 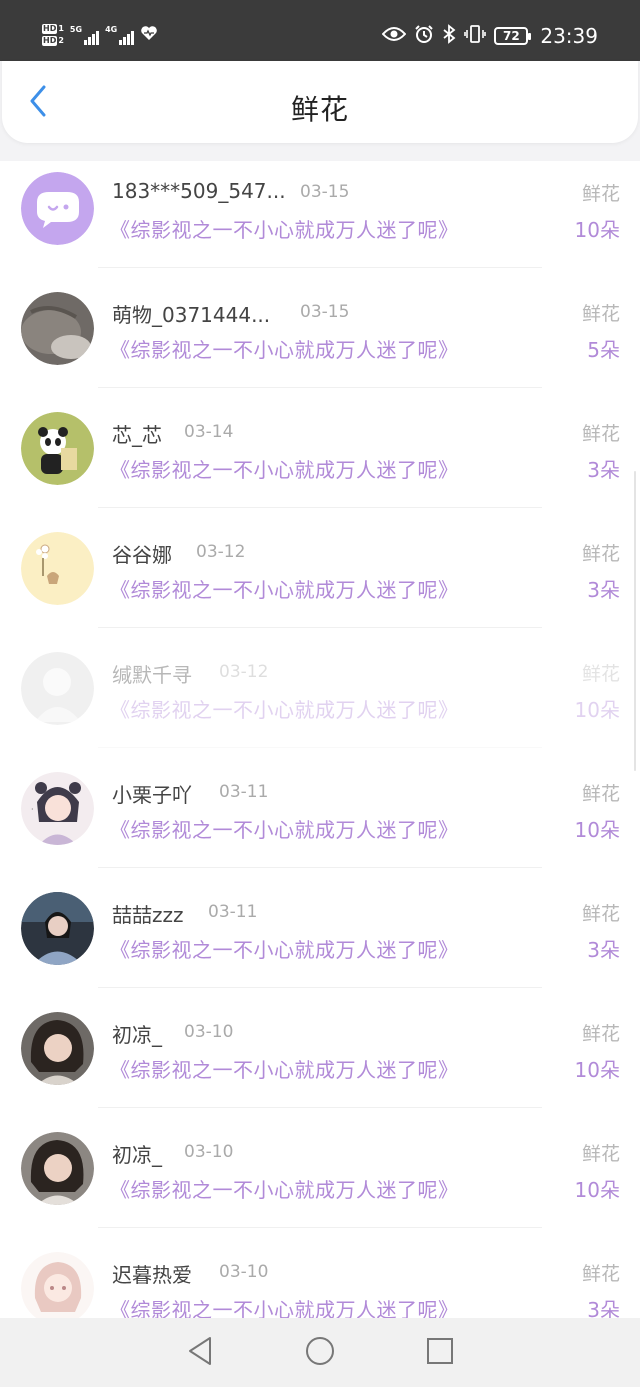 What do you see at coordinates (111, 29) in the screenshot?
I see `net2-label: 4G` at bounding box center [111, 29].